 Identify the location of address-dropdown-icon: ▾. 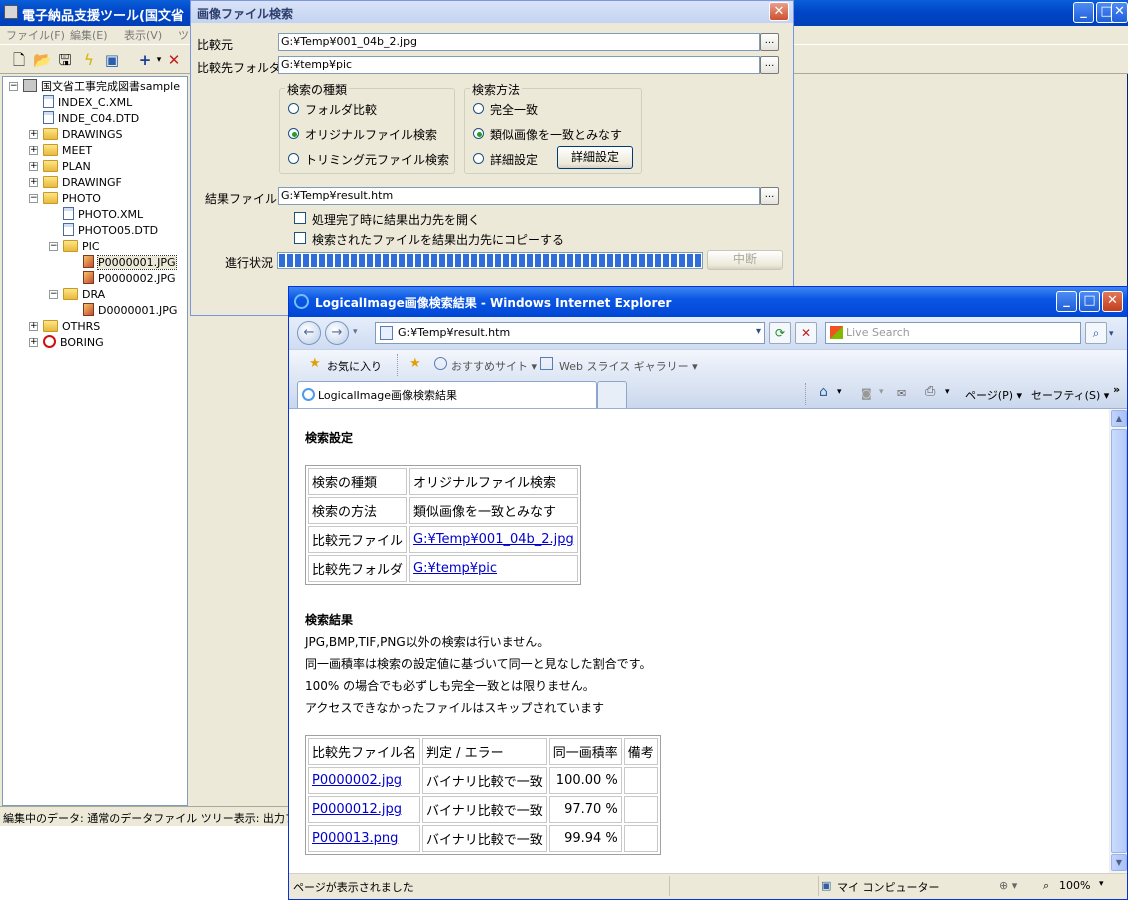
(758, 331).